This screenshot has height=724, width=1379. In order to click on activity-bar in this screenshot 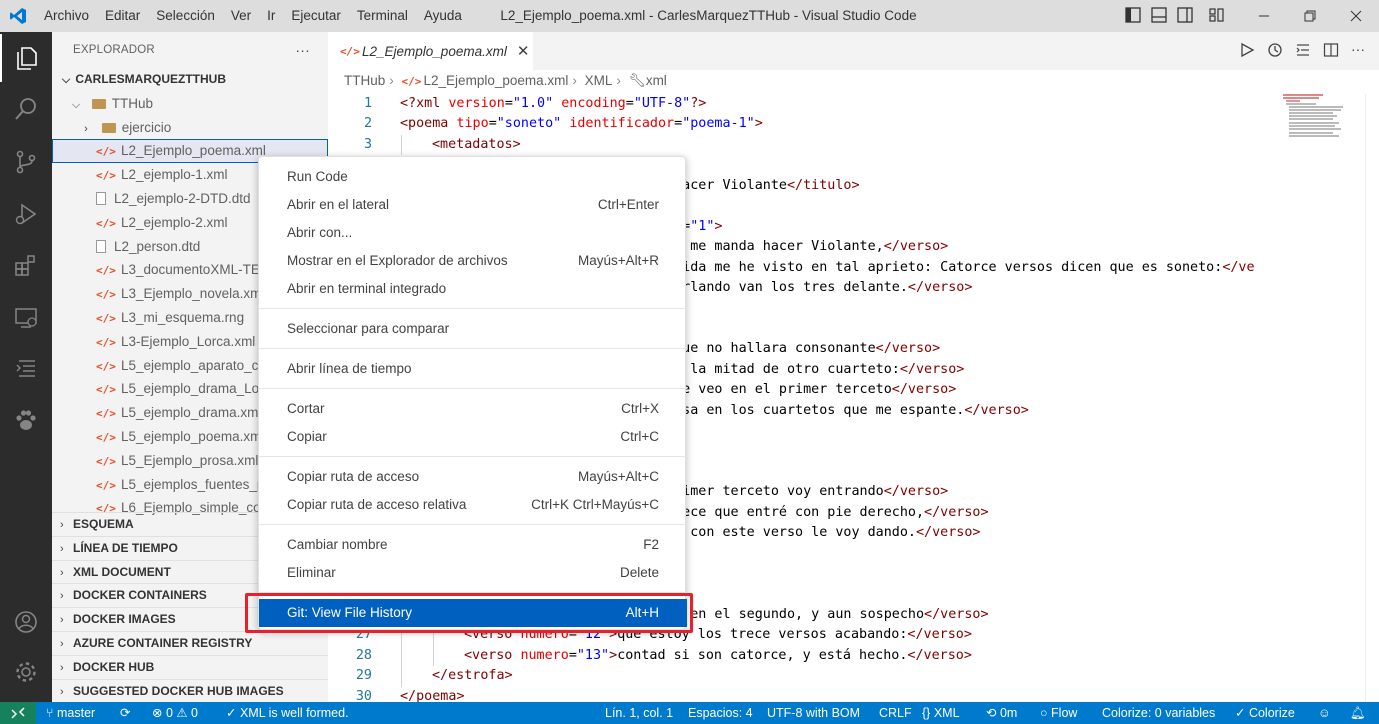, I will do `click(26, 367)`.